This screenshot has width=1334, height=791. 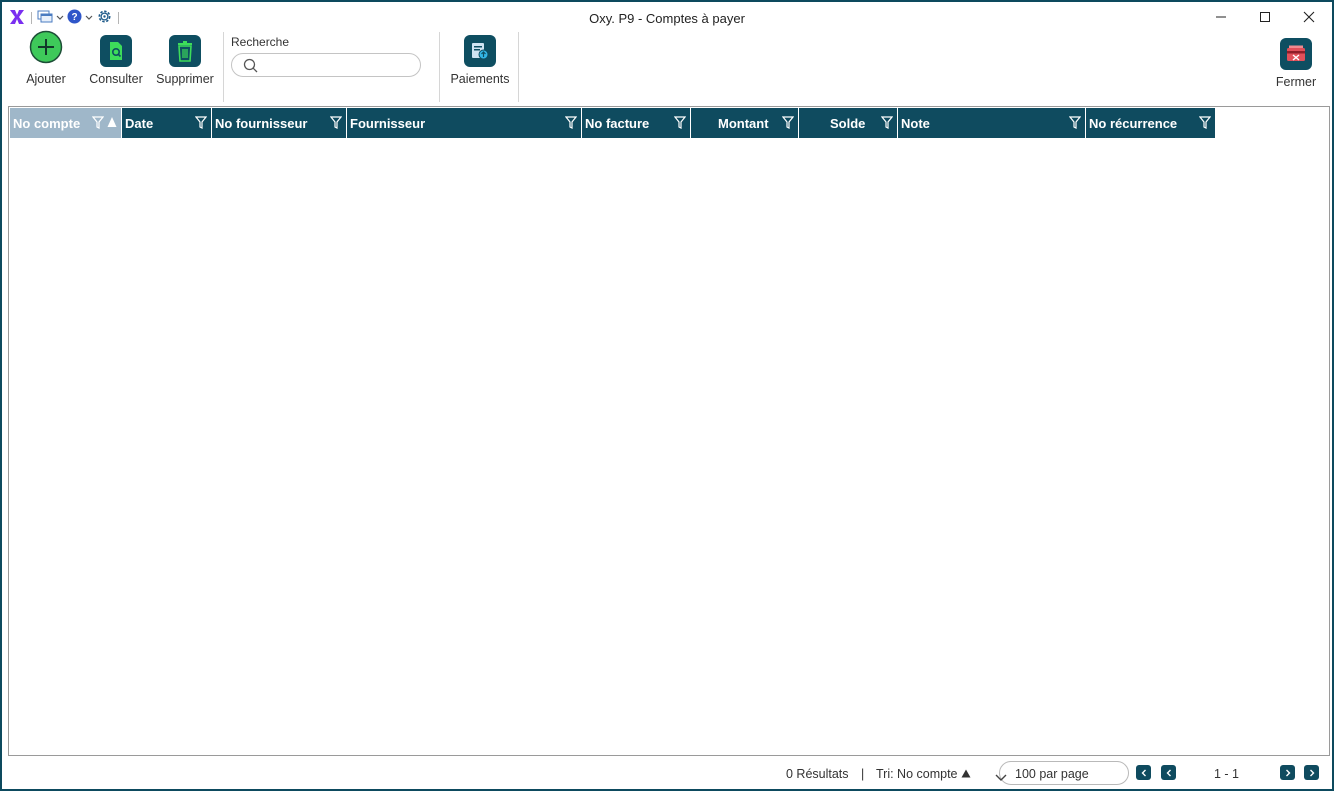 I want to click on search-field, so click(x=326, y=65).